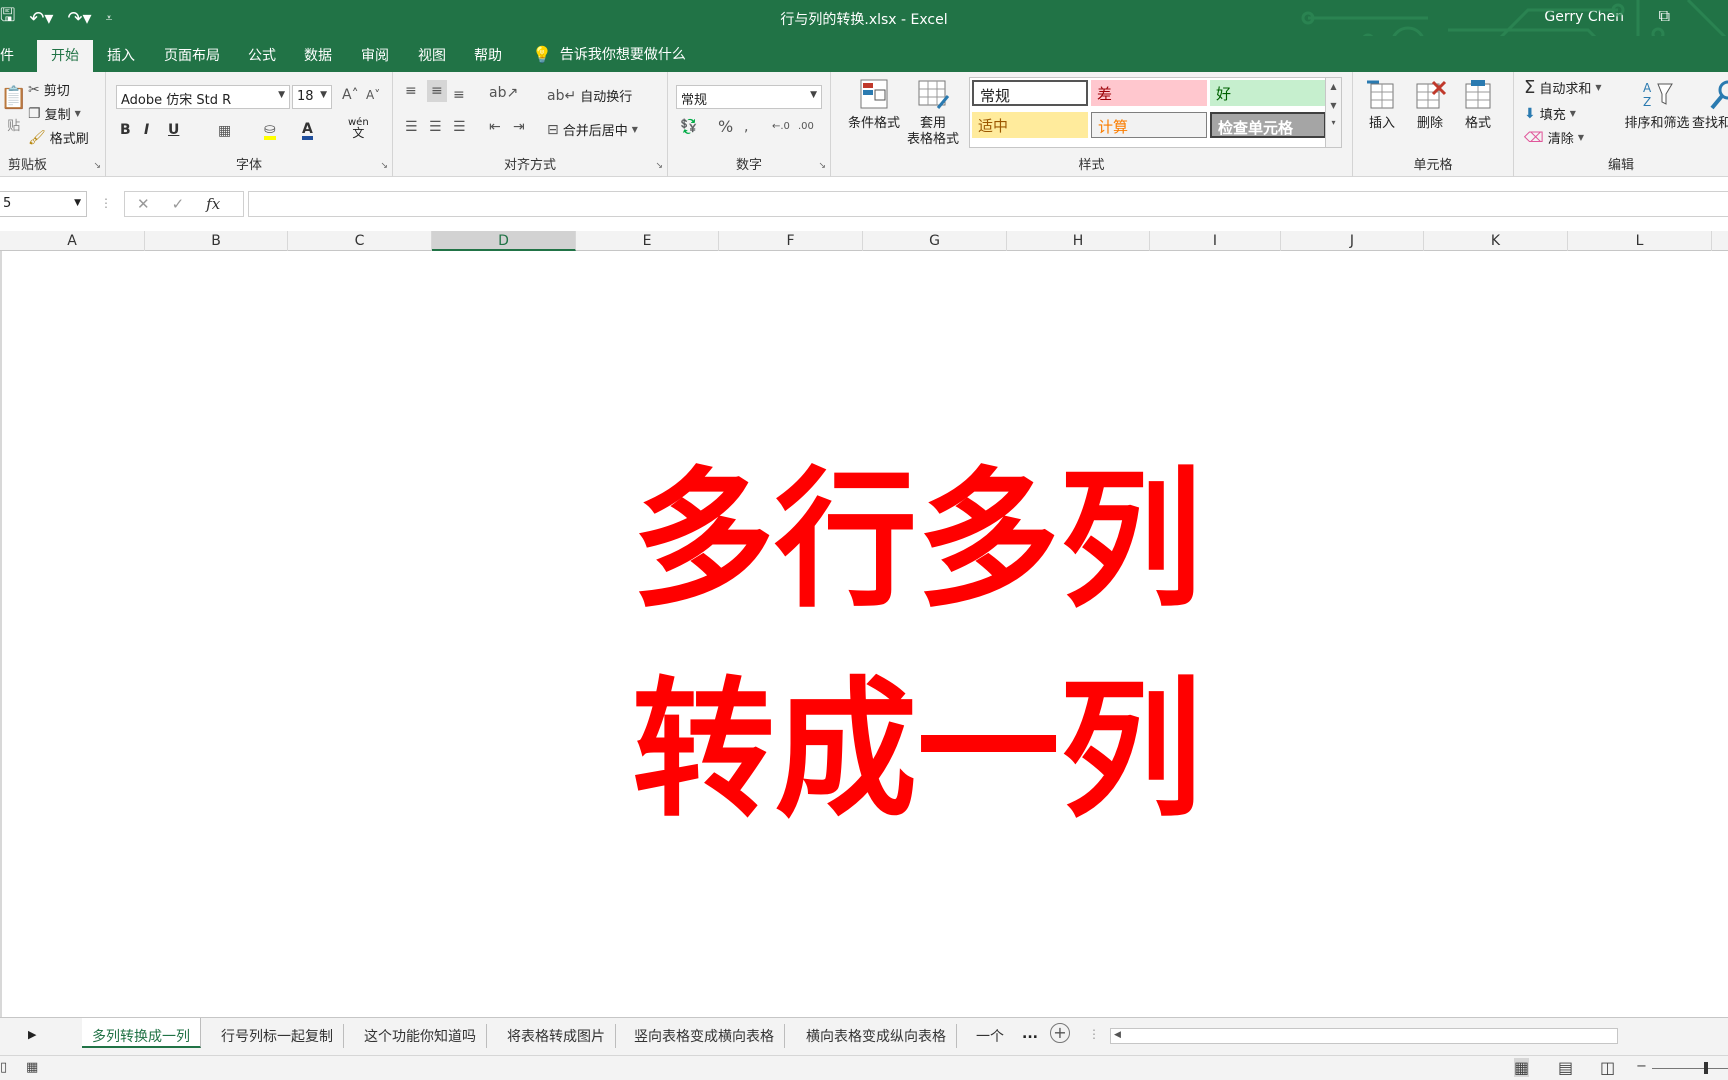  What do you see at coordinates (1364, 1036) in the screenshot?
I see `horizontal-scrollbar: ◀` at bounding box center [1364, 1036].